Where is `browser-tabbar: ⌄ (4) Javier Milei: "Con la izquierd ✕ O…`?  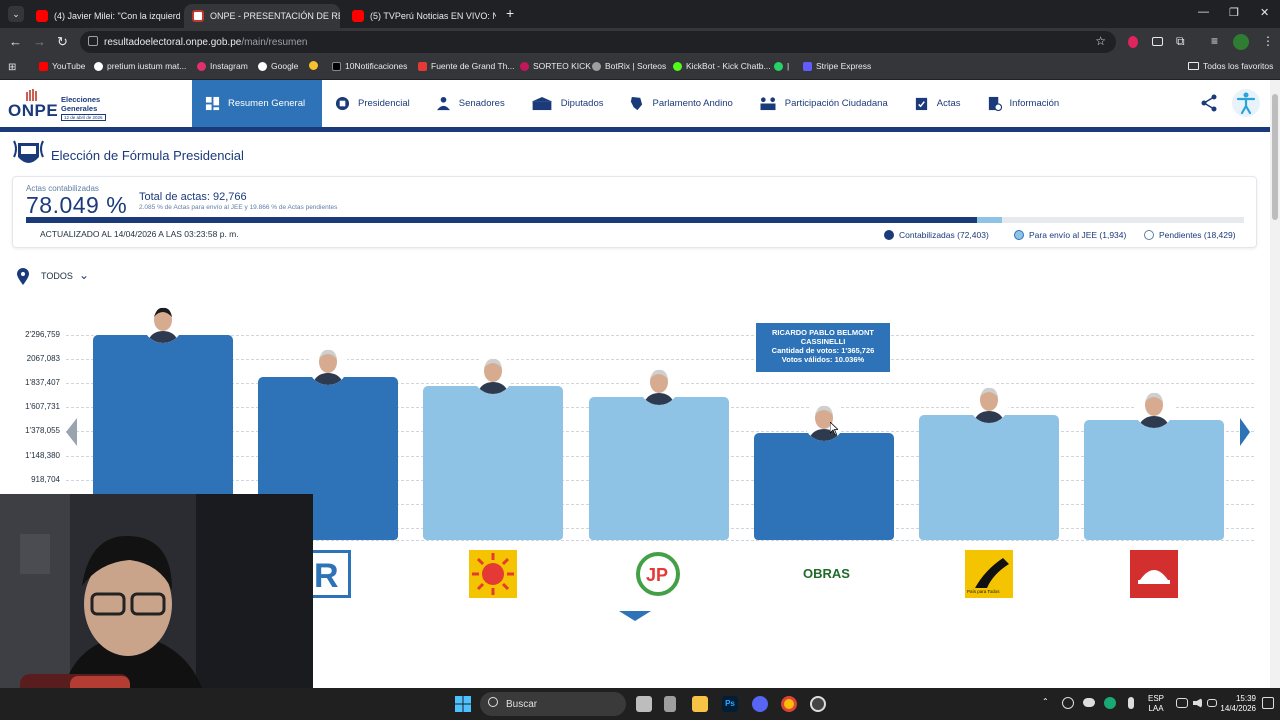
browser-tabbar: ⌄ (4) Javier Milei: "Con la izquierd ✕ O… is located at coordinates (640, 14).